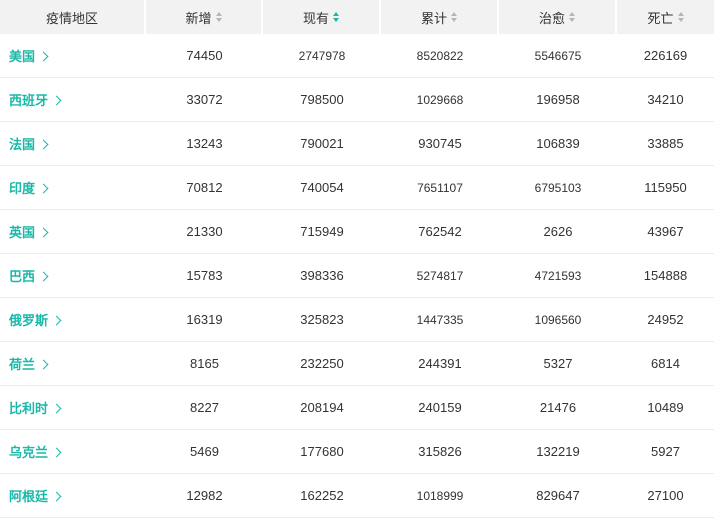 This screenshot has width=714, height=522. Describe the element at coordinates (204, 407) in the screenshot. I see `cell-new: 8227` at that location.